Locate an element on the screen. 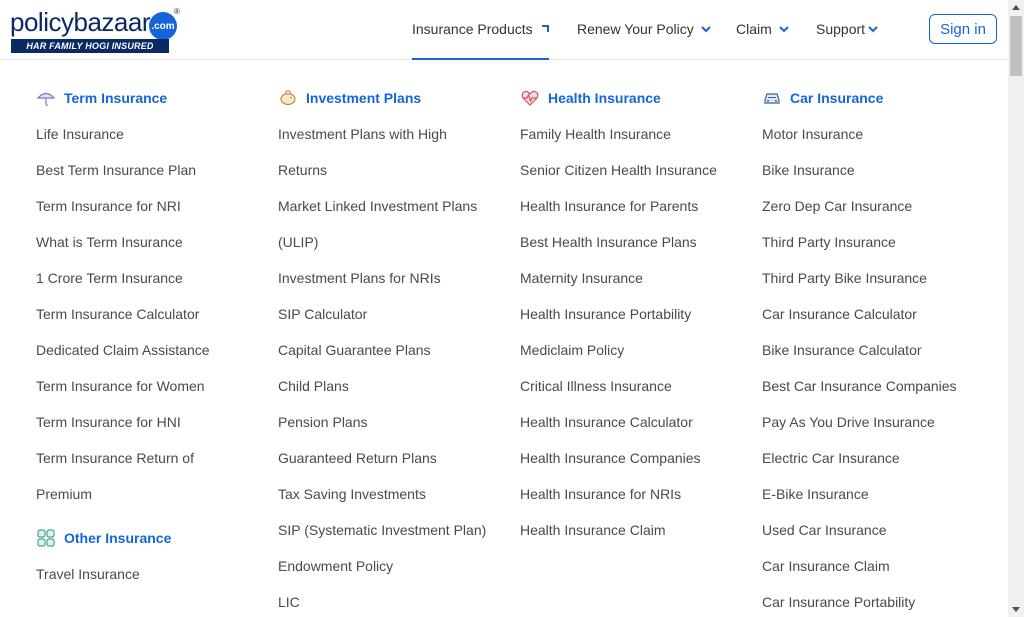 This screenshot has height=617, width=1024. menu-link: Car Insurance Portability is located at coordinates (877, 600).